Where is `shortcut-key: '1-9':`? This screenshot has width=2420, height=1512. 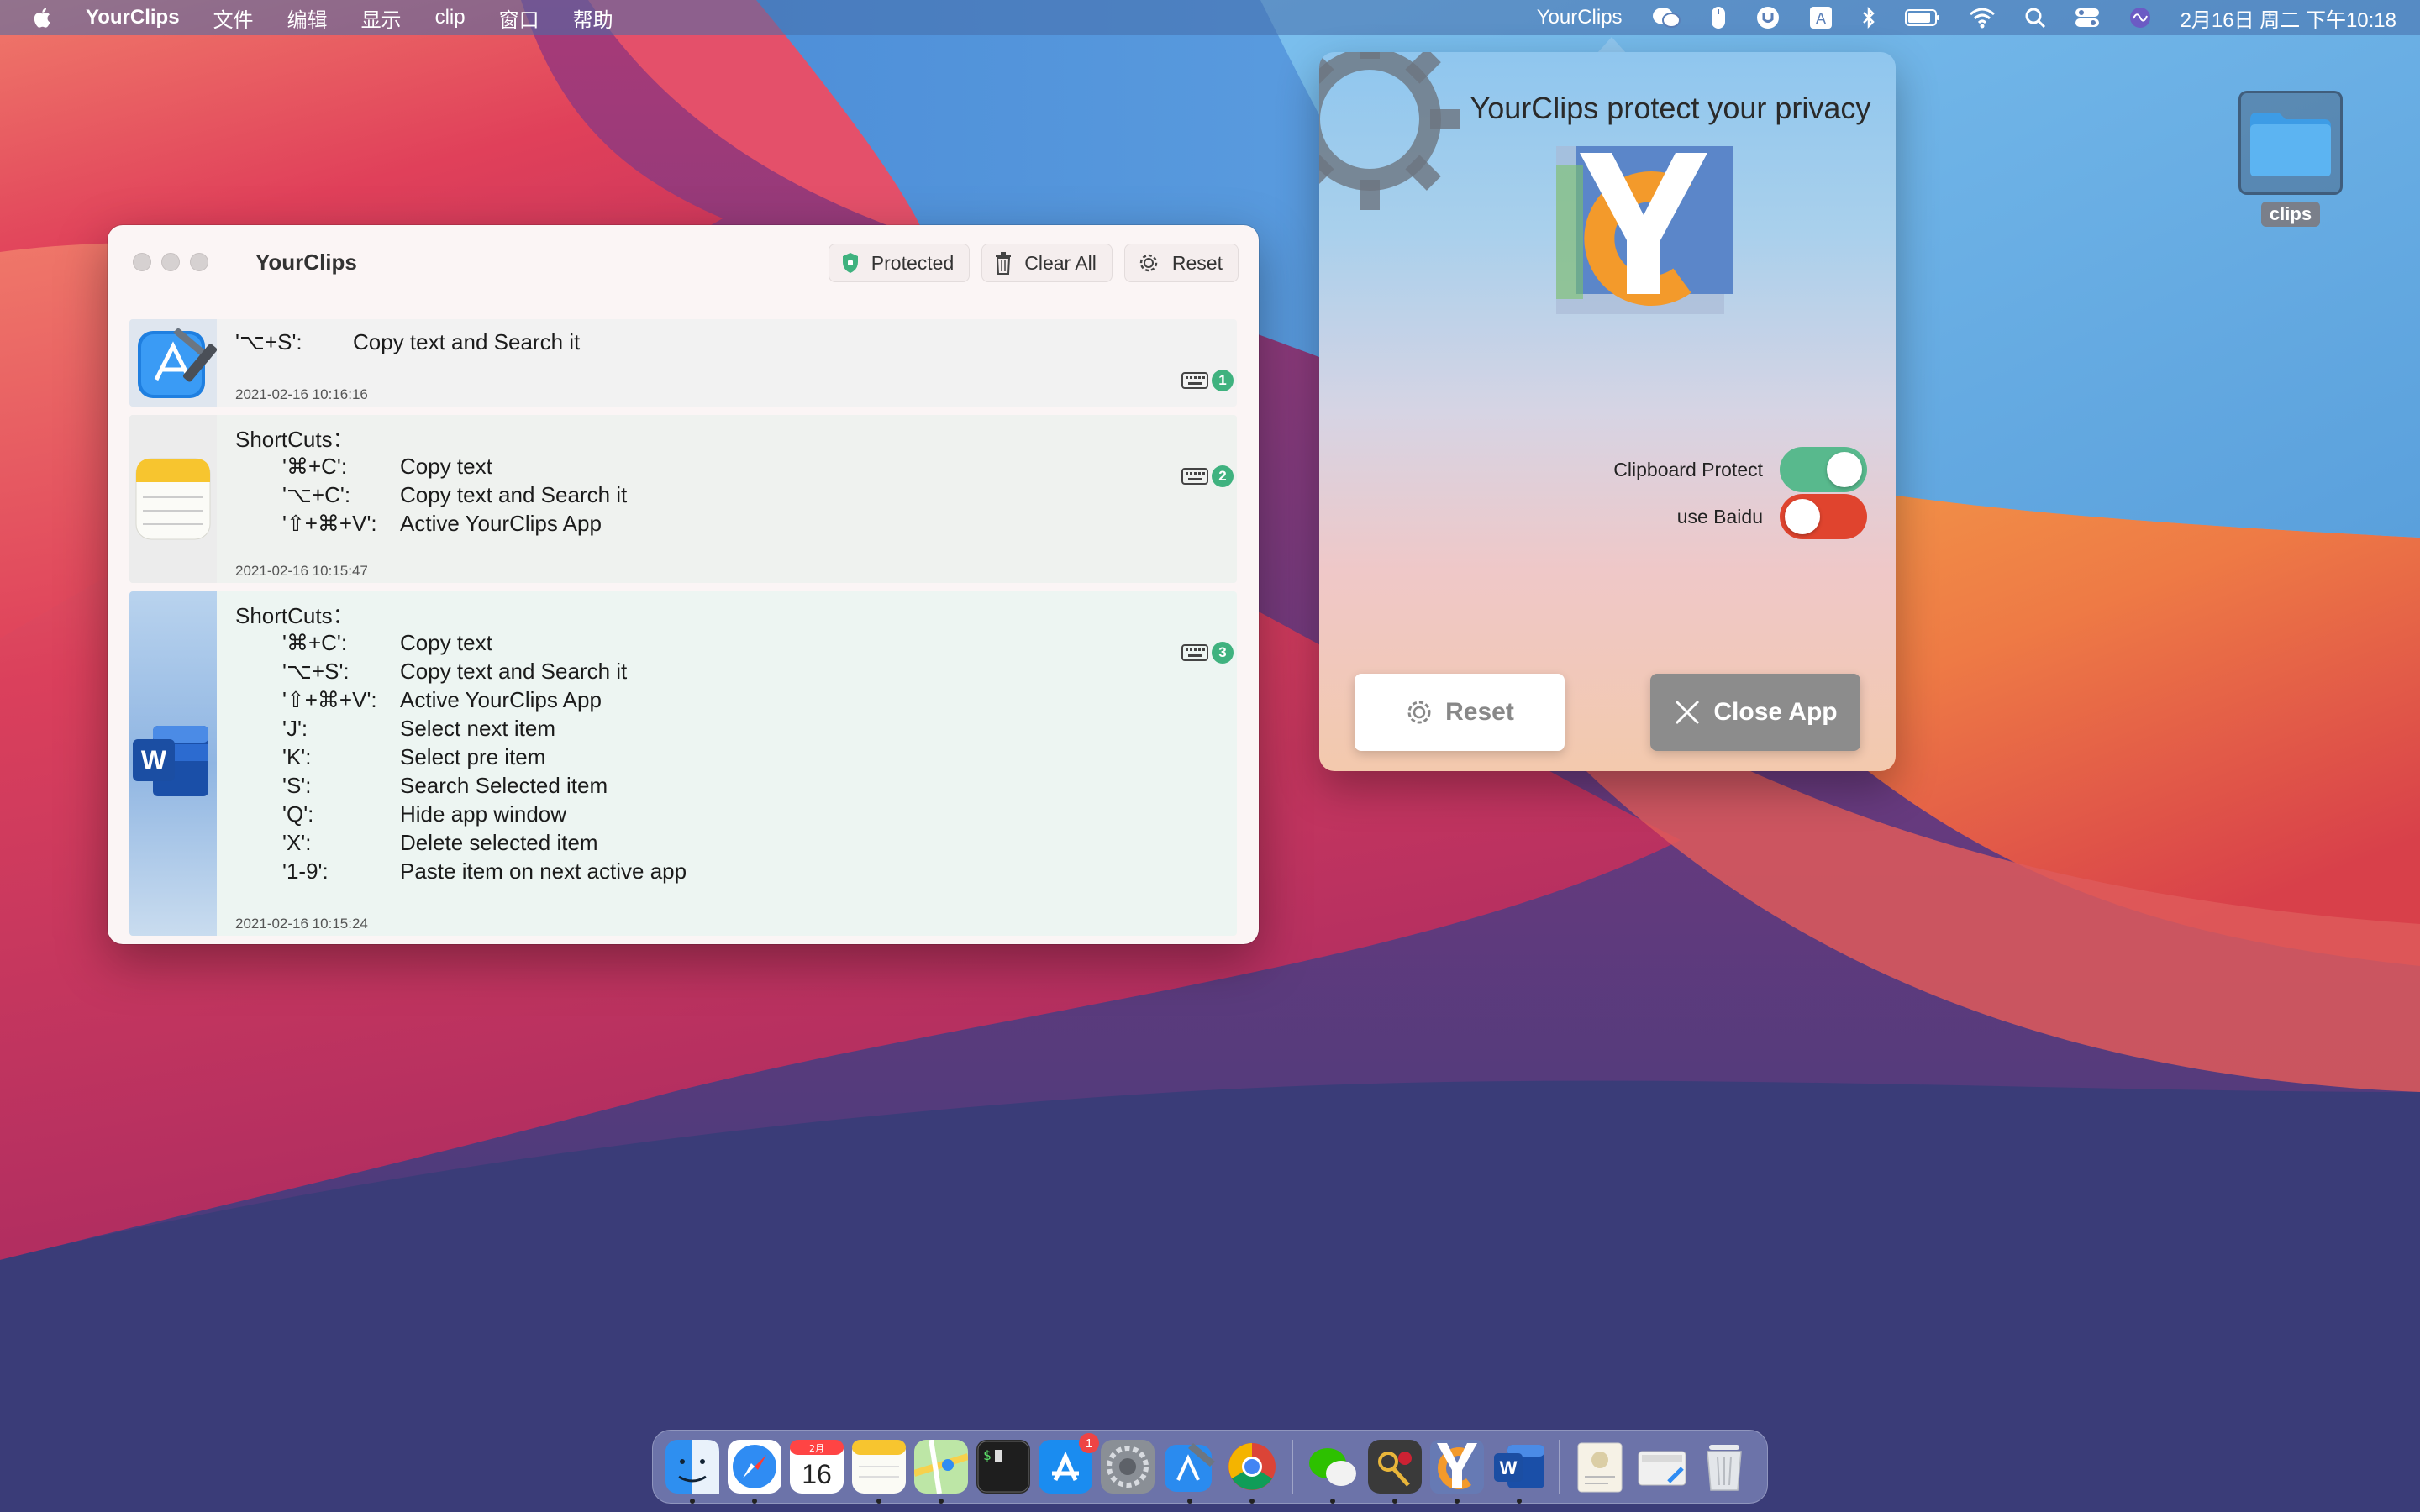
shortcut-key: '1-9': is located at coordinates (306, 871).